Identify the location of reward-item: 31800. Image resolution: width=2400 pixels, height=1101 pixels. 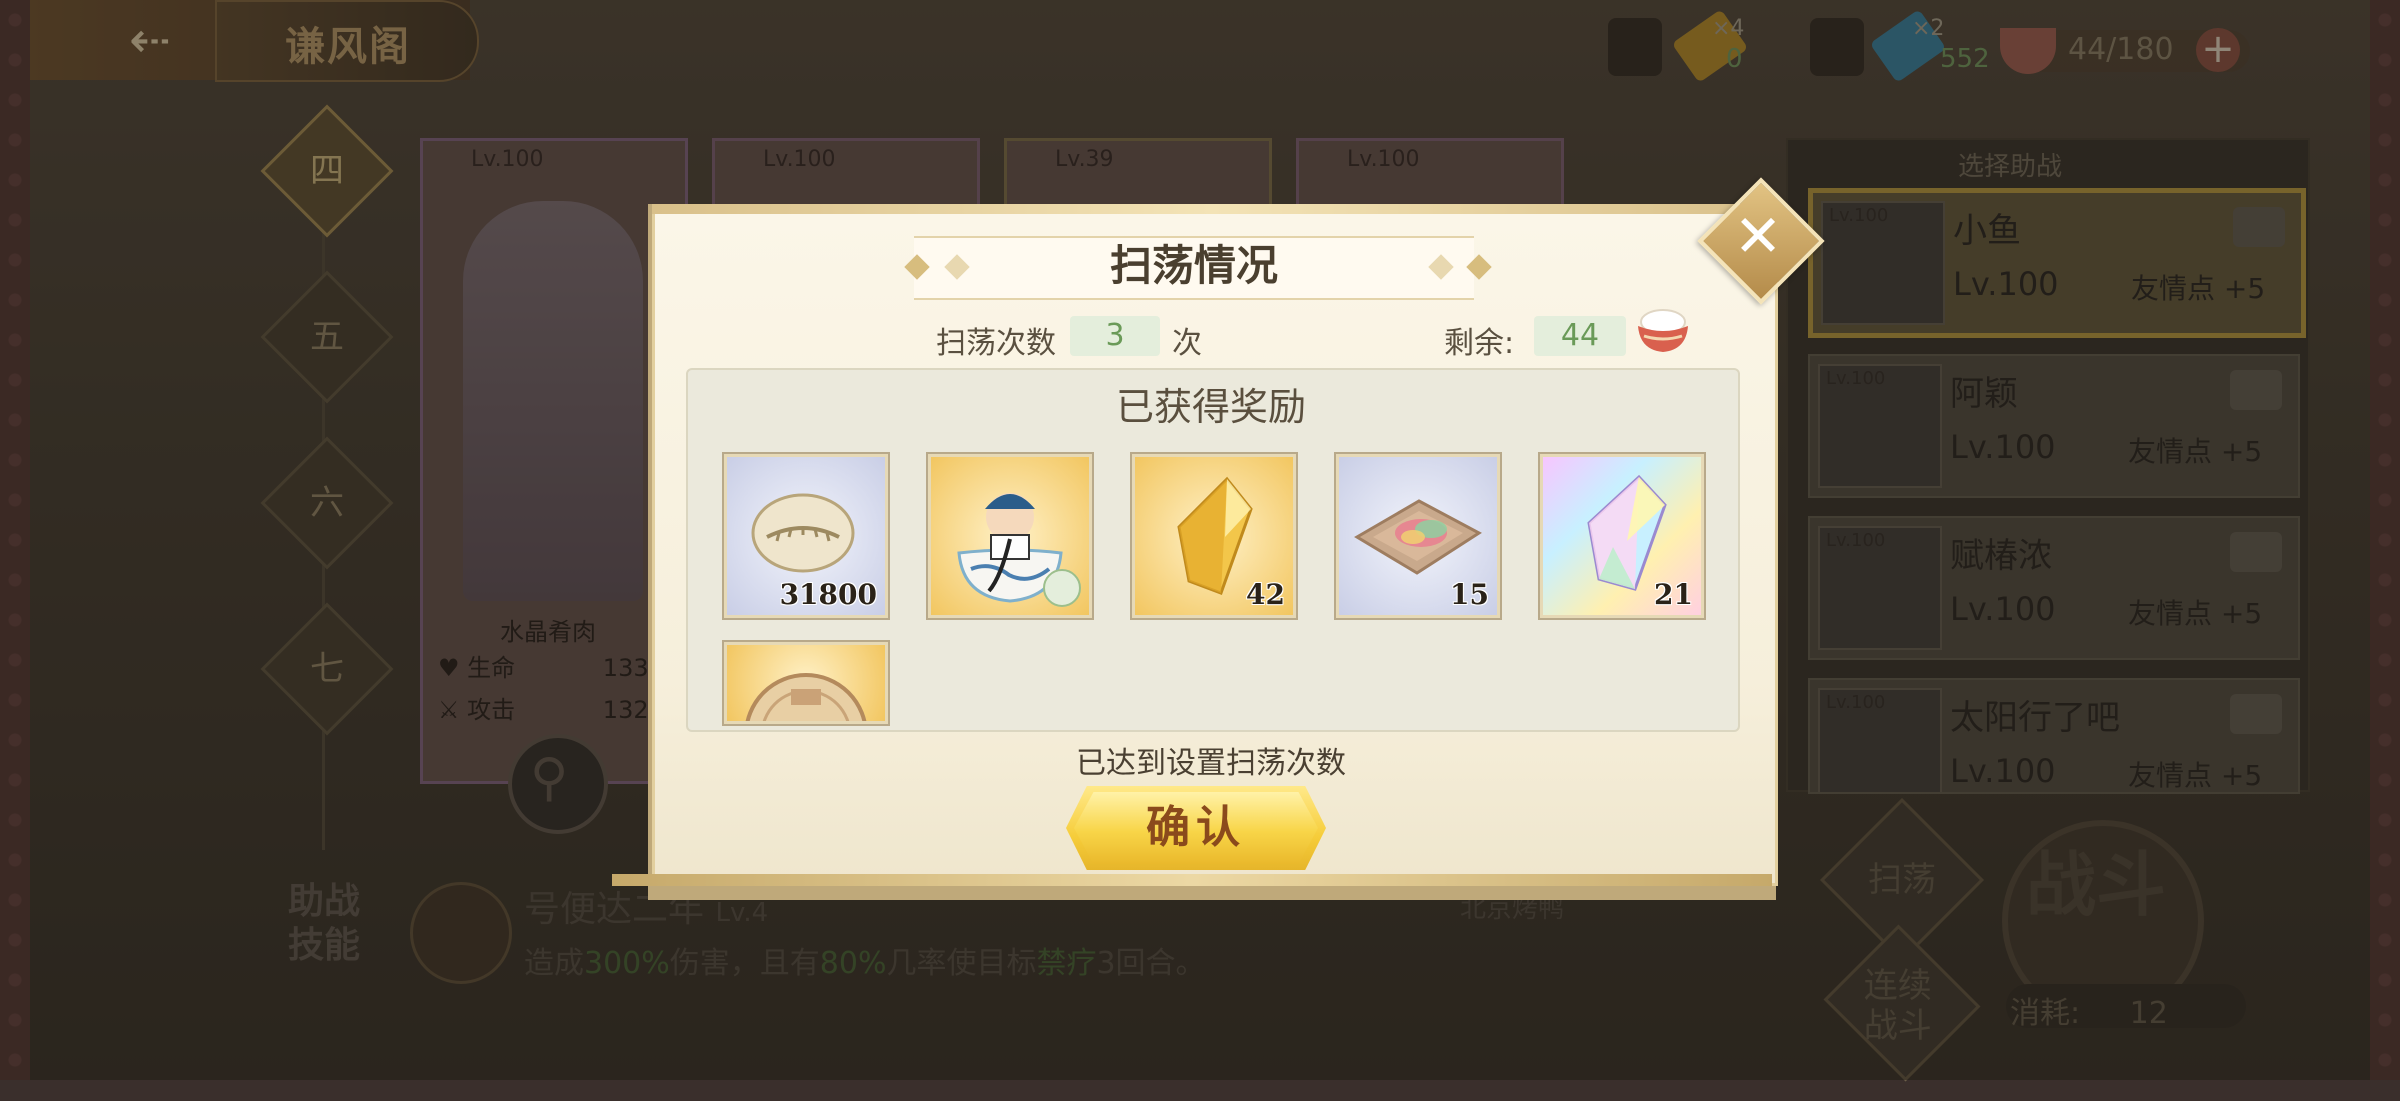
(806, 536).